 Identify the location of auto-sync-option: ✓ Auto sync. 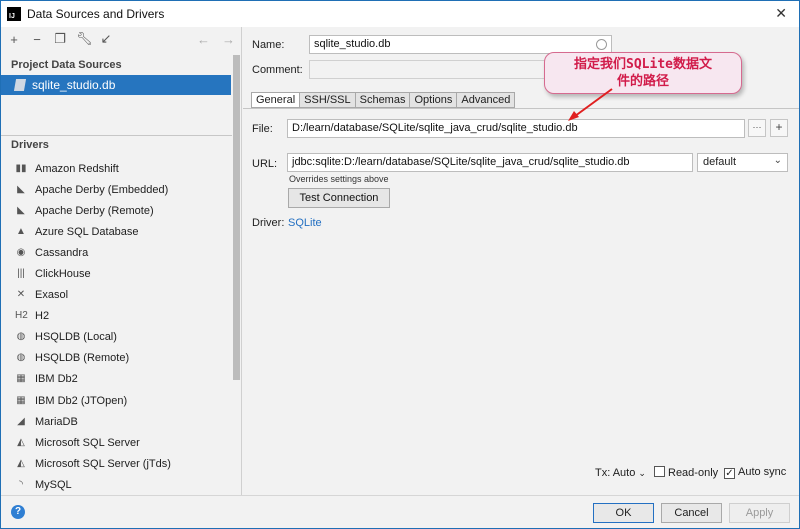
(755, 472).